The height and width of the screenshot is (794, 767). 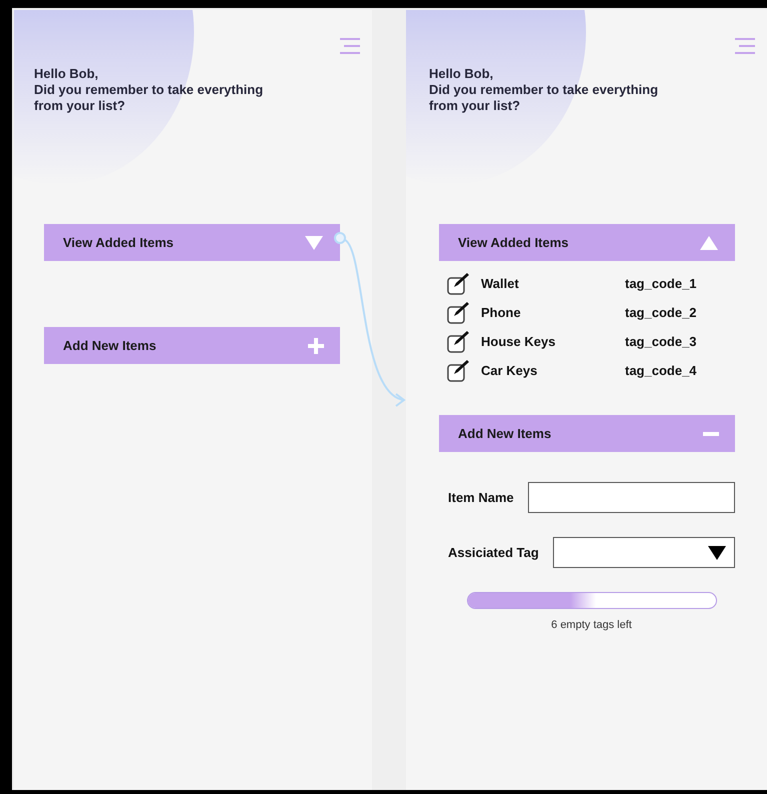 What do you see at coordinates (631, 497) in the screenshot?
I see `item-name-field` at bounding box center [631, 497].